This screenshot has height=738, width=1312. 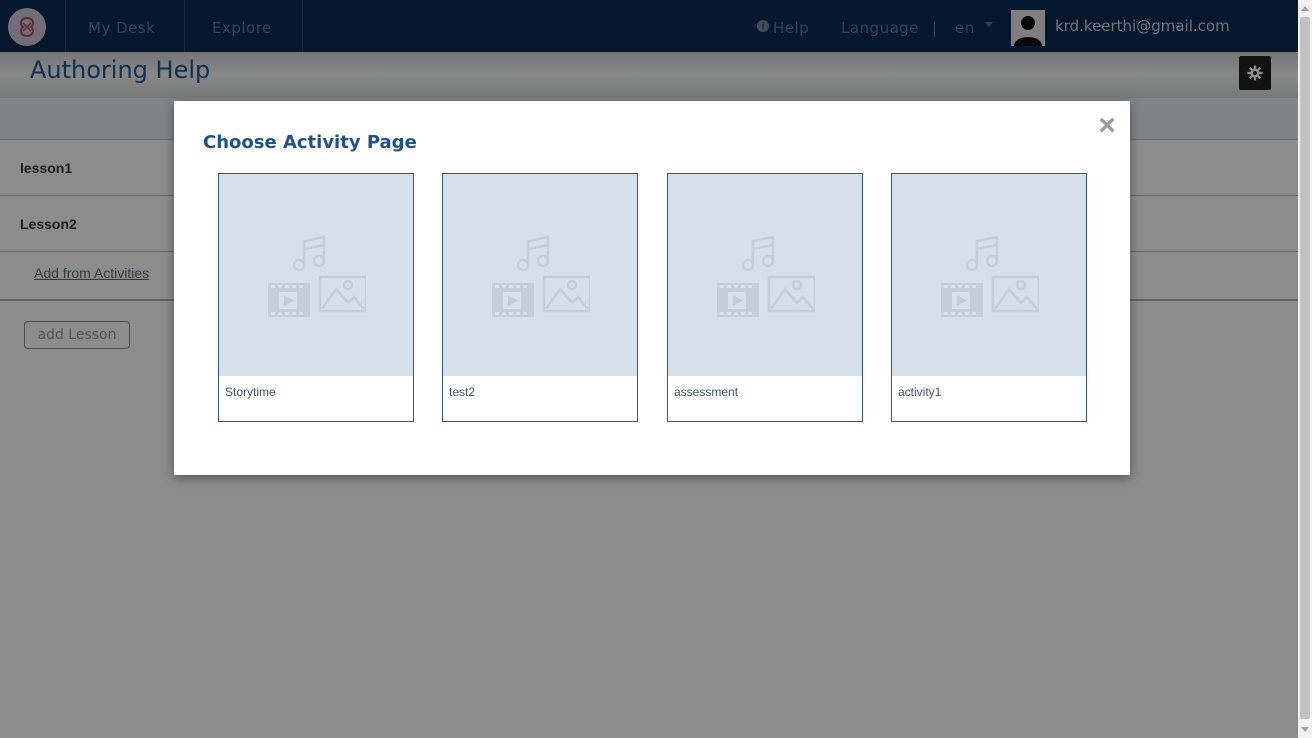 What do you see at coordinates (462, 392) in the screenshot?
I see `activity-label: test2` at bounding box center [462, 392].